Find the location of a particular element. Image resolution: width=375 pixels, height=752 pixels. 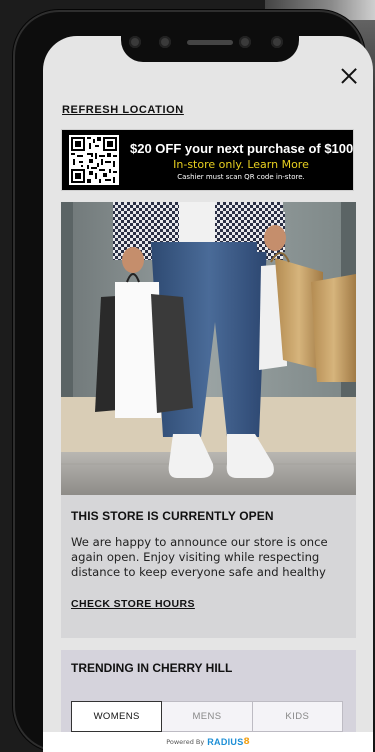

tab-mens: MENS is located at coordinates (207, 716).